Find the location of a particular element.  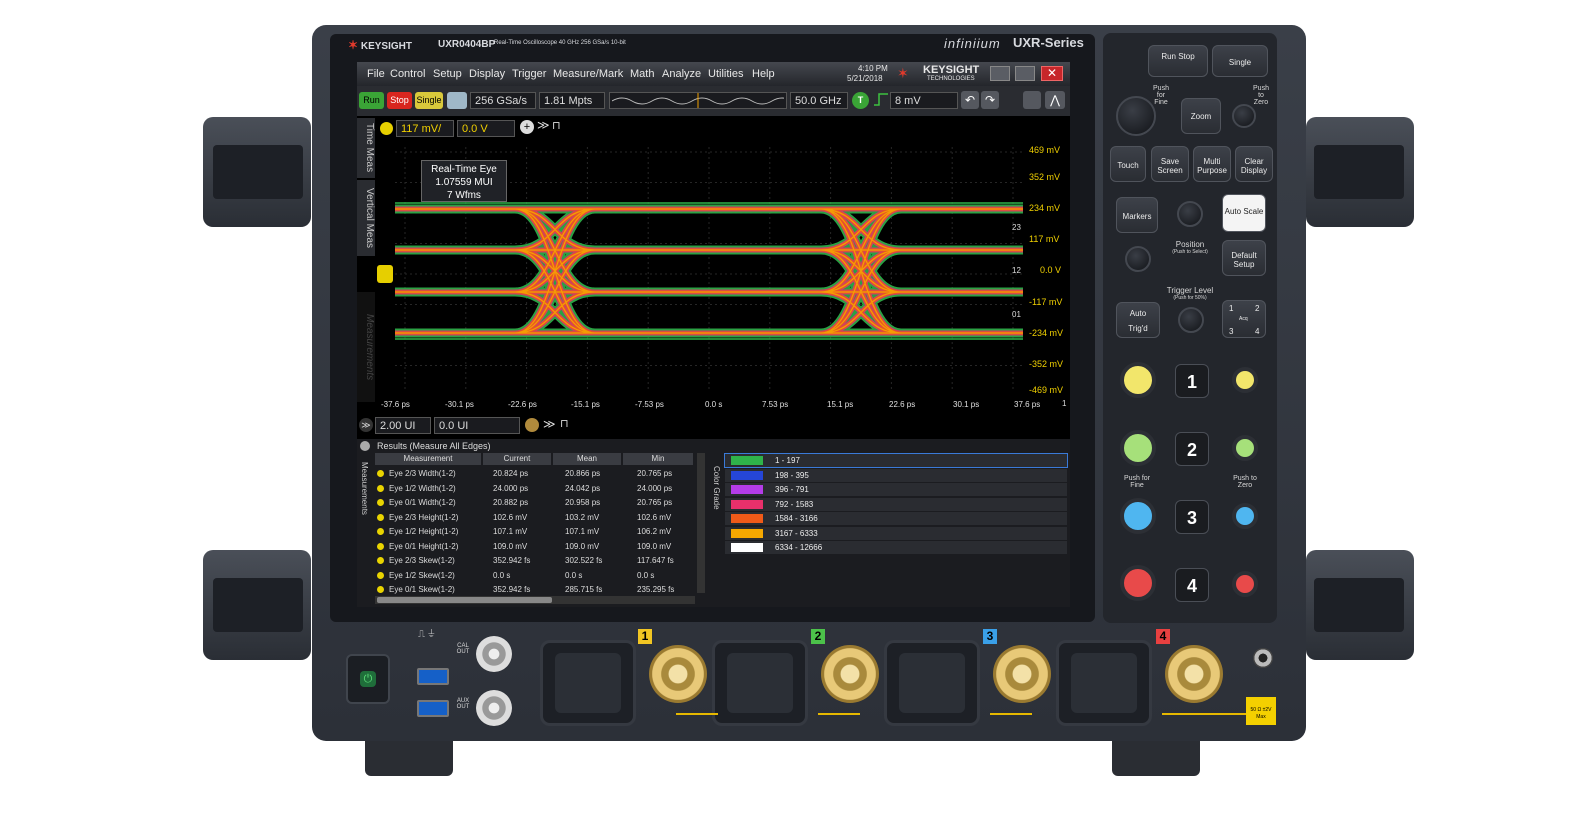

memory-depth-field: 1.81 Mpts is located at coordinates (572, 100).